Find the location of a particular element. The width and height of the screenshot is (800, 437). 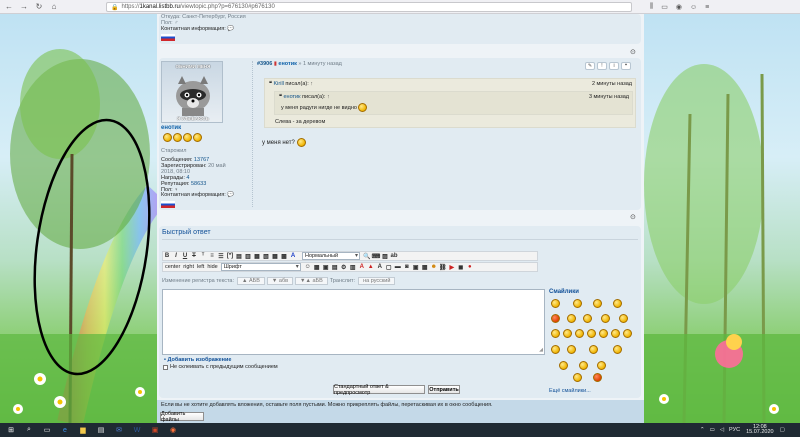

align-right-label: right is located at coordinates (188, 267).